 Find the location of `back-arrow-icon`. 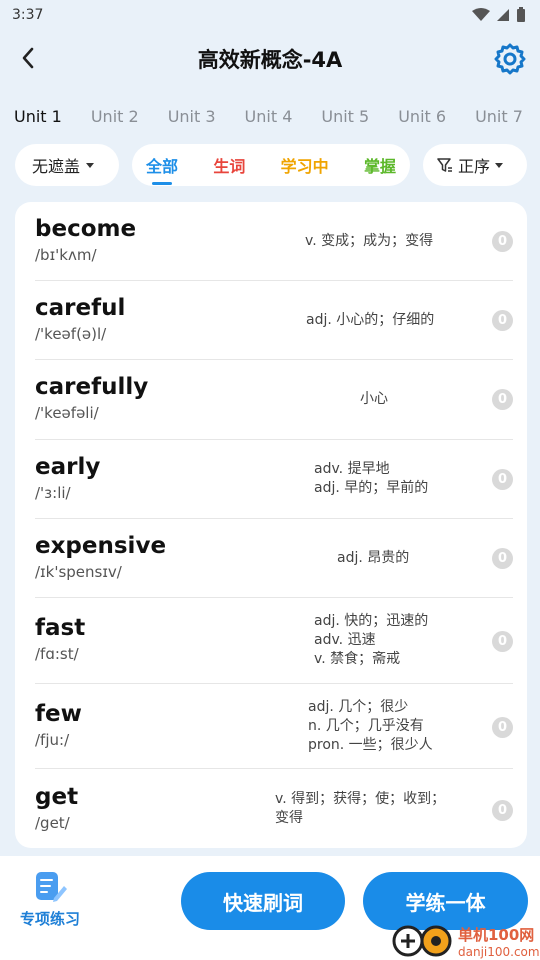

back-arrow-icon is located at coordinates (28, 58).